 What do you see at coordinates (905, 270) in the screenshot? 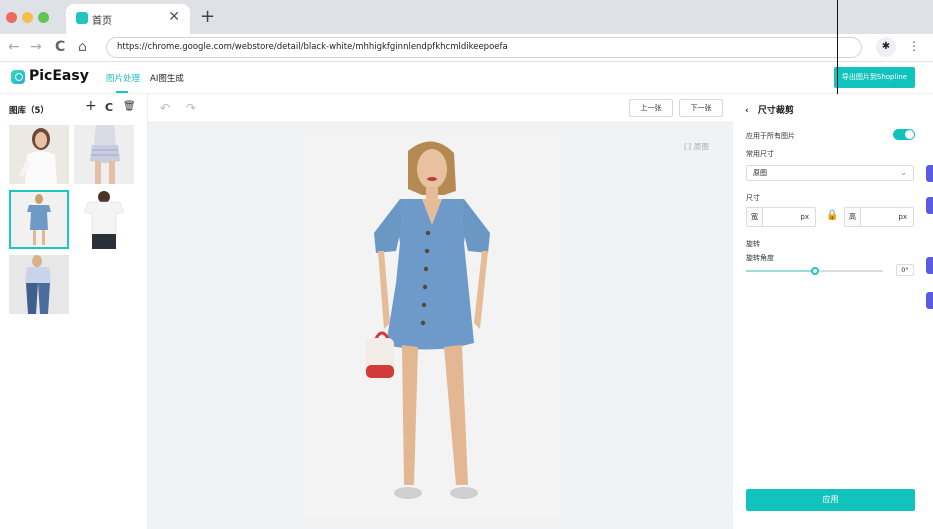
I see `rotate-degree-input: 0°` at bounding box center [905, 270].